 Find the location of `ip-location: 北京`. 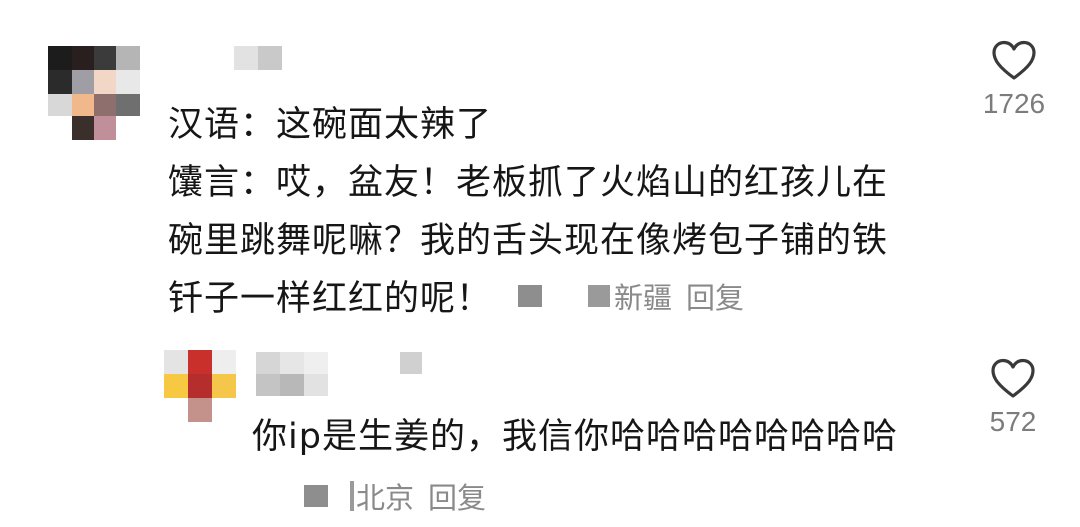

ip-location: 北京 is located at coordinates (385, 498).